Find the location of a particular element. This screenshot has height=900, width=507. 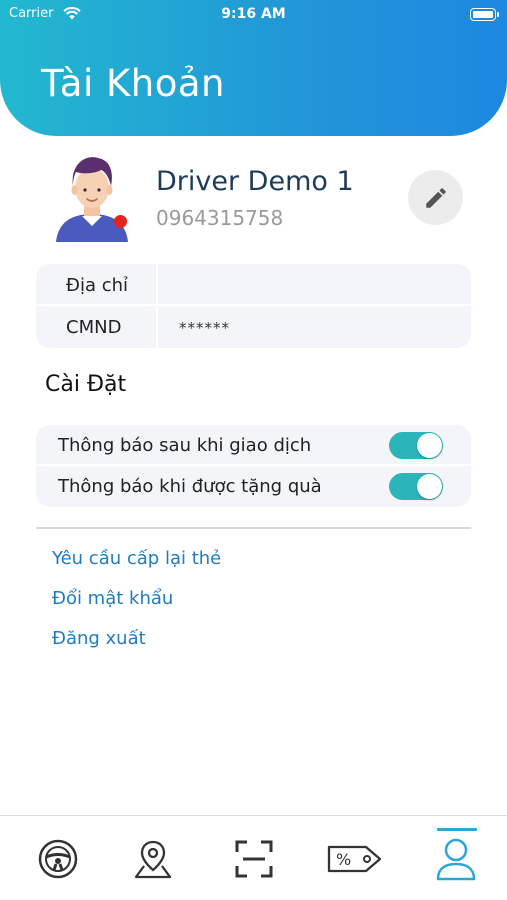

status-time: 9:16 AM is located at coordinates (253, 14).